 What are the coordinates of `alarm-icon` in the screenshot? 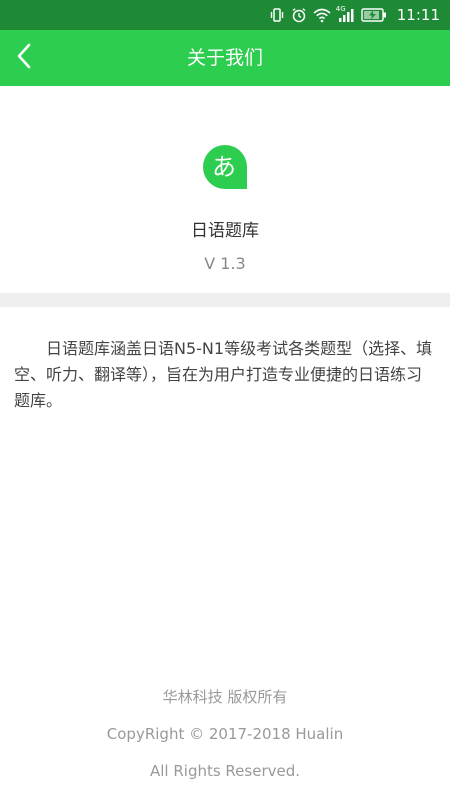 It's located at (299, 15).